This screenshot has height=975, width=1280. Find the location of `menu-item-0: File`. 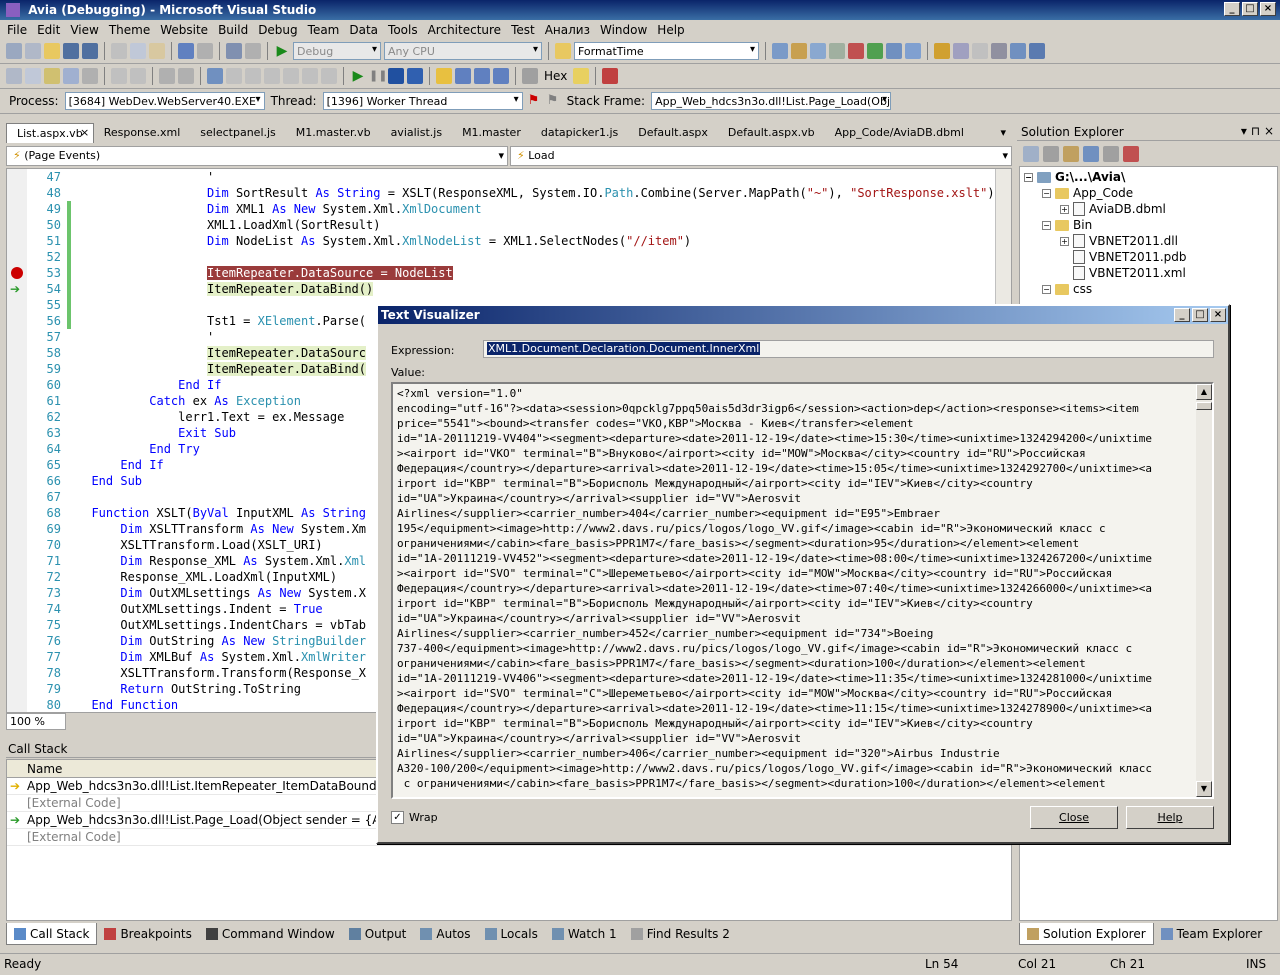

menu-item-0: File is located at coordinates (17, 29).